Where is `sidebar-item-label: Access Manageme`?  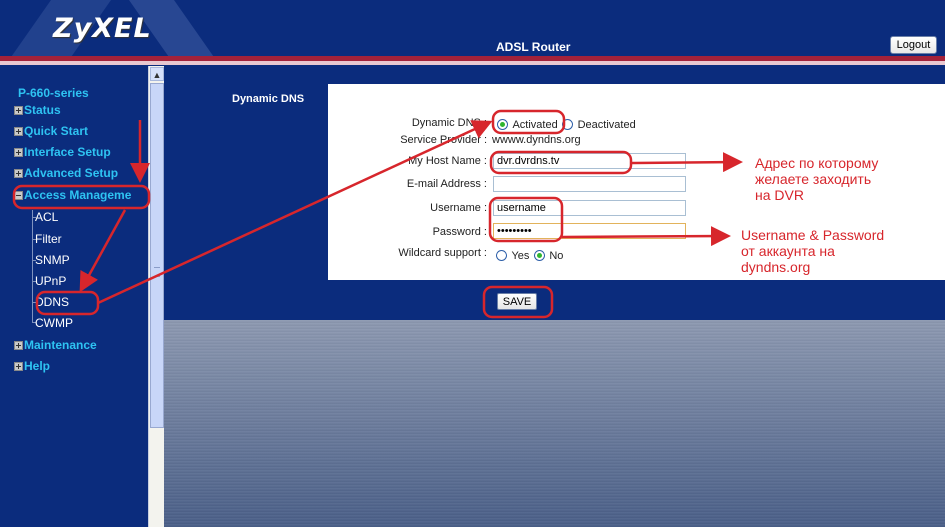
sidebar-item-label: Access Manageme is located at coordinates (78, 195).